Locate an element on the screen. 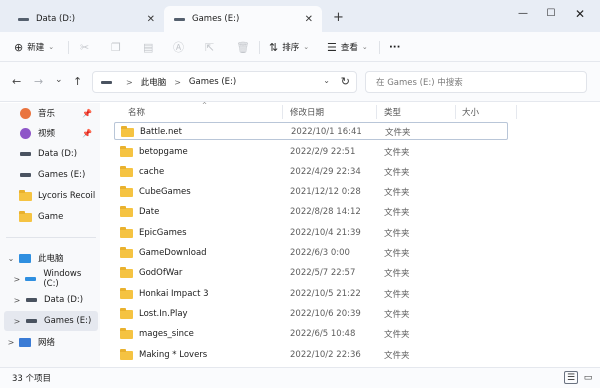 Image resolution: width=600 pixels, height=388 pixels. clipboard-icon: ▤ is located at coordinates (148, 47).